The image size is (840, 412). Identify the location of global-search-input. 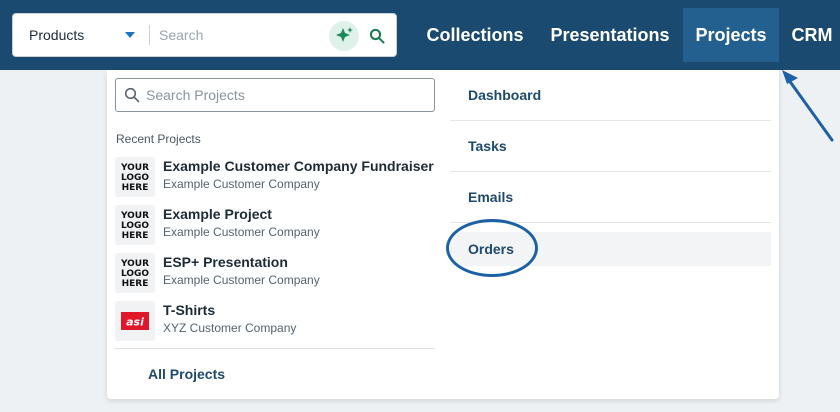
(244, 35).